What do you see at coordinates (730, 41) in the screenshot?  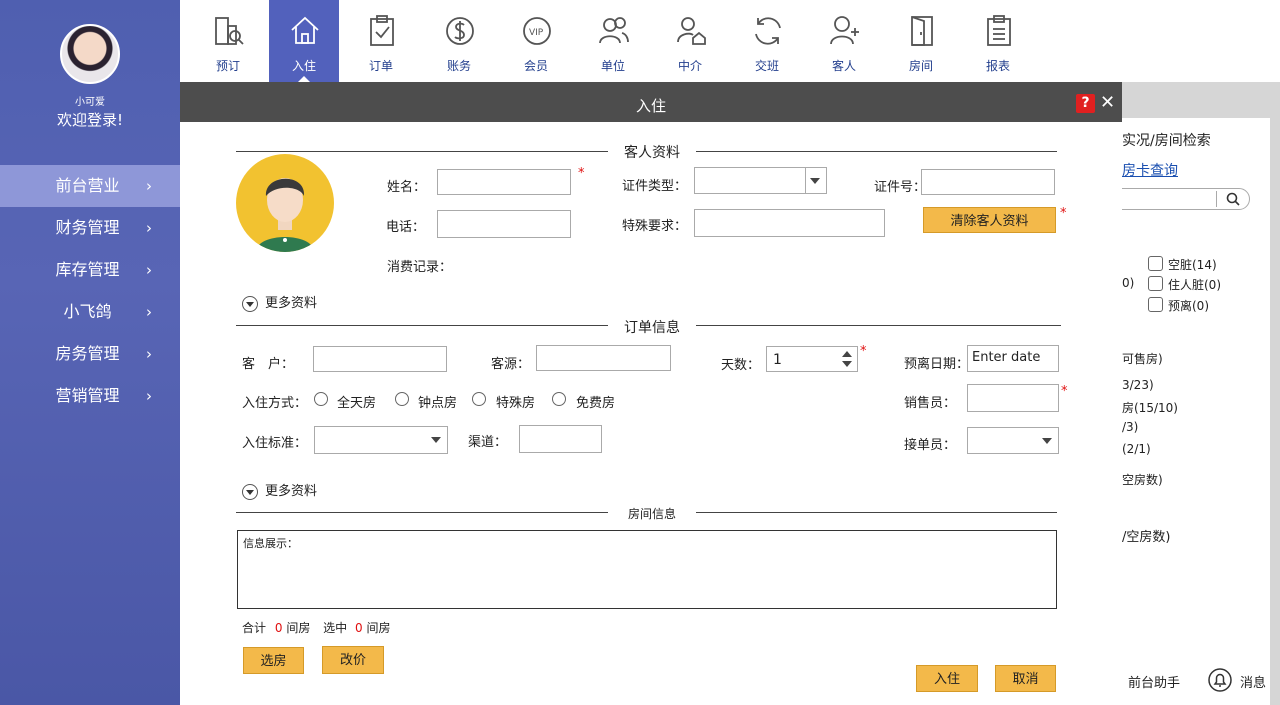 I see `top-toolbar: 预订 入住 订单 账务 VIP 会员 单位 中介 交班 客人 房间 报表` at bounding box center [730, 41].